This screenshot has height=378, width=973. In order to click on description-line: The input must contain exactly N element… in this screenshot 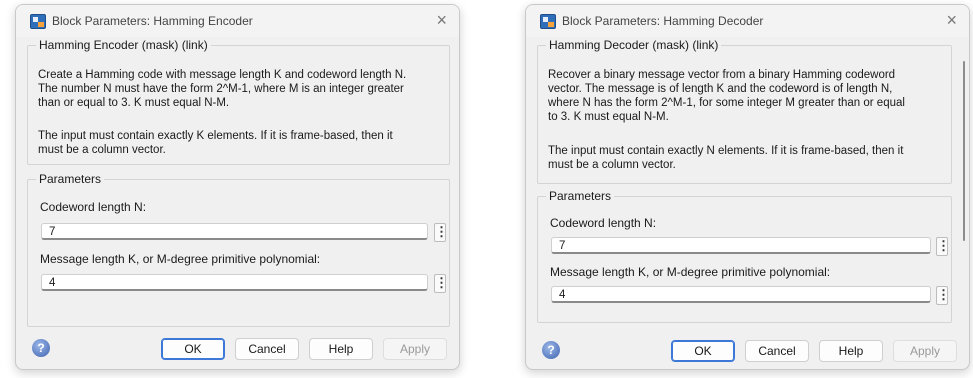, I will do `click(726, 151)`.